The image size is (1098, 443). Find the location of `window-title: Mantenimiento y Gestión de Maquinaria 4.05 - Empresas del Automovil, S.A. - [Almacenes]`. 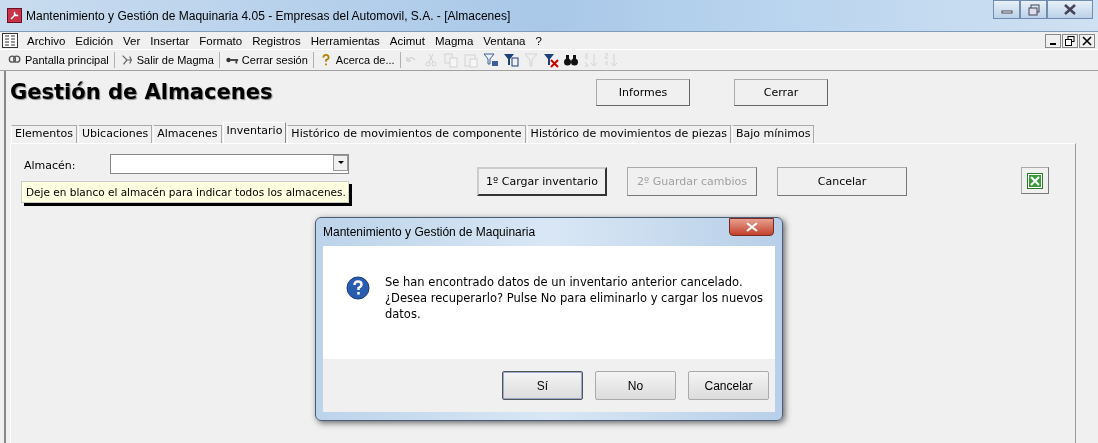

window-title: Mantenimiento y Gestión de Maquinaria 4.05 - Empresas del Automovil, S.A. - [Almacenes] is located at coordinates (269, 15).